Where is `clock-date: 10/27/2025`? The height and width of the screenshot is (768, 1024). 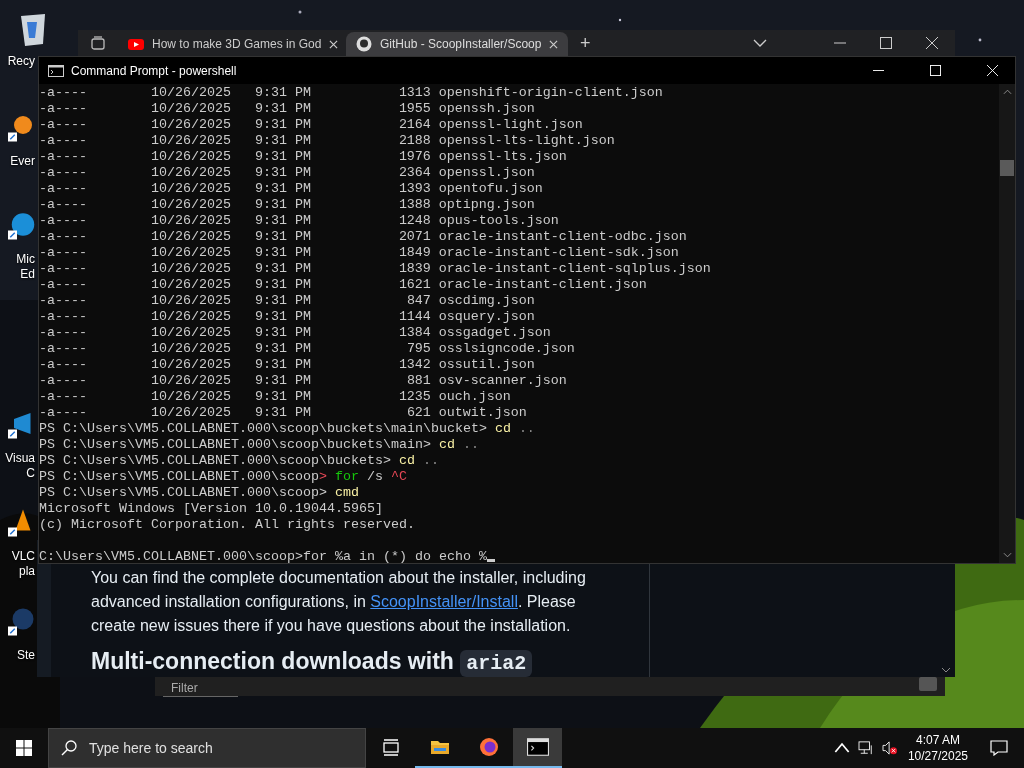
clock-date: 10/27/2025 is located at coordinates (937, 756).